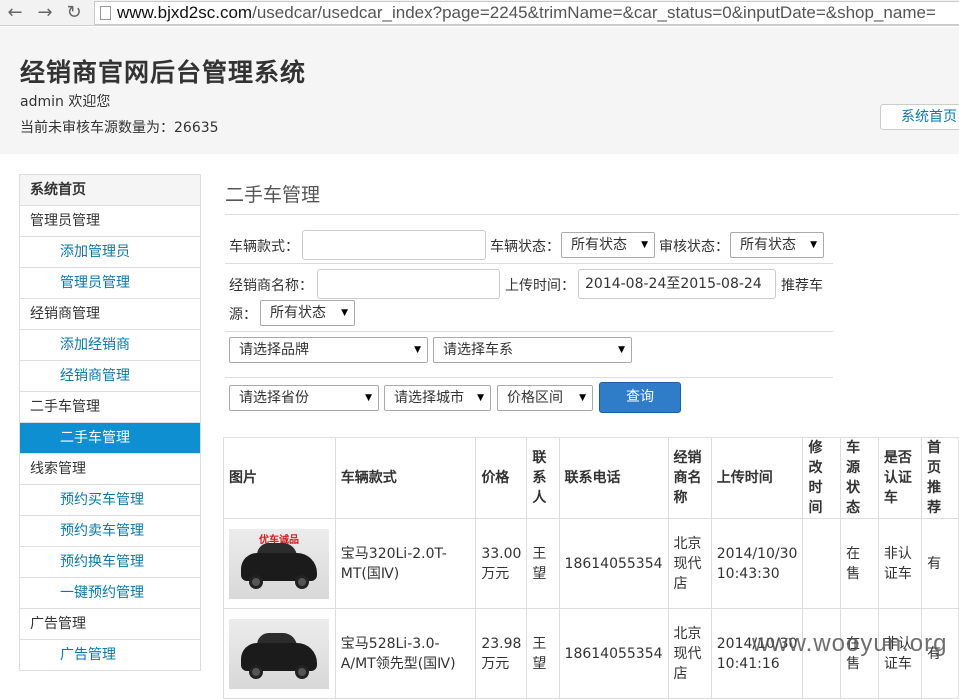 The image size is (959, 699). What do you see at coordinates (900, 563) in the screenshot?
I see `certified-cell: 非认证车` at bounding box center [900, 563].